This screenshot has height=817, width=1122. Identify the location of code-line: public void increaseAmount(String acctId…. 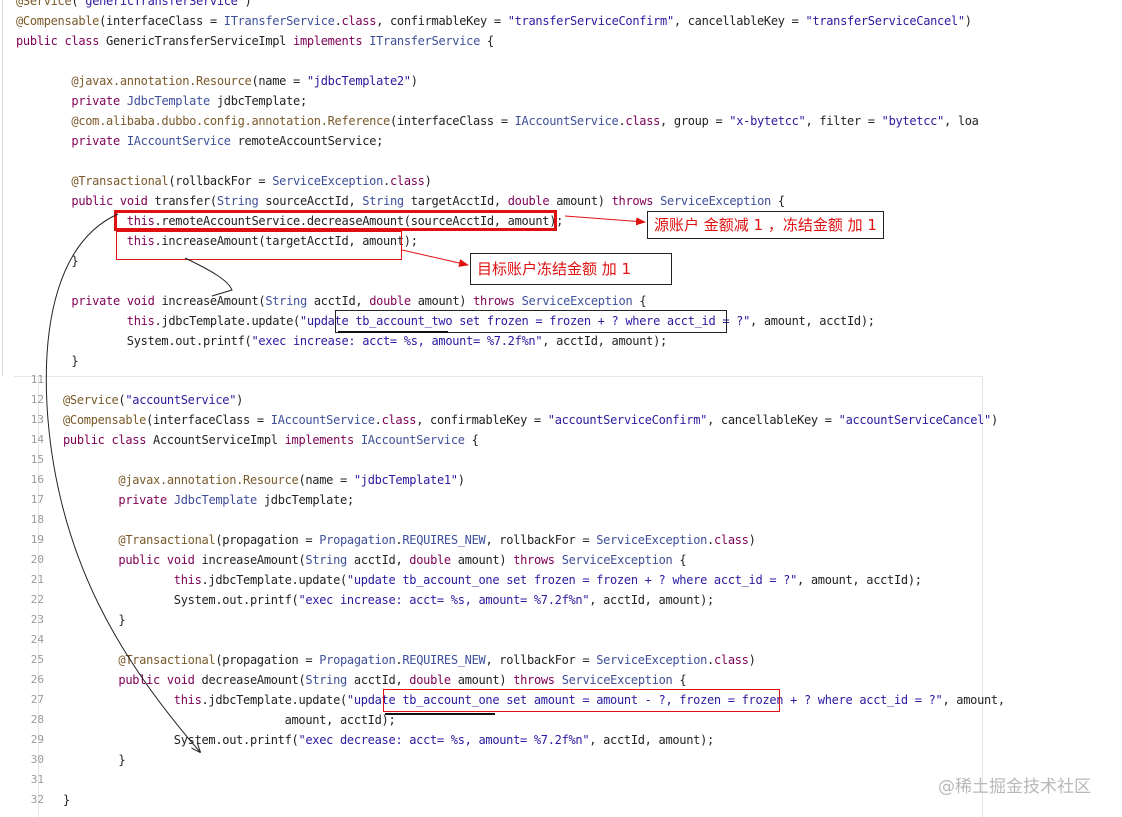
(402, 560).